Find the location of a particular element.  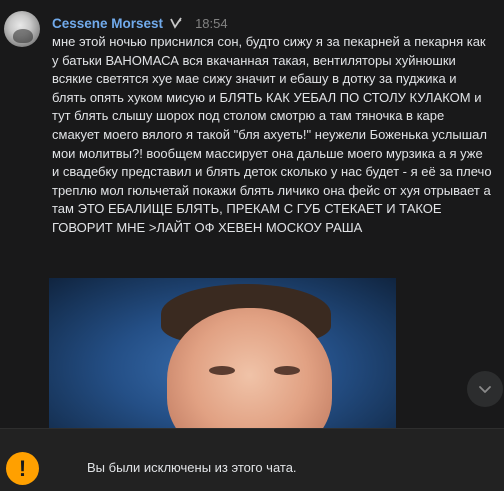

scroll-down-button is located at coordinates (485, 389).